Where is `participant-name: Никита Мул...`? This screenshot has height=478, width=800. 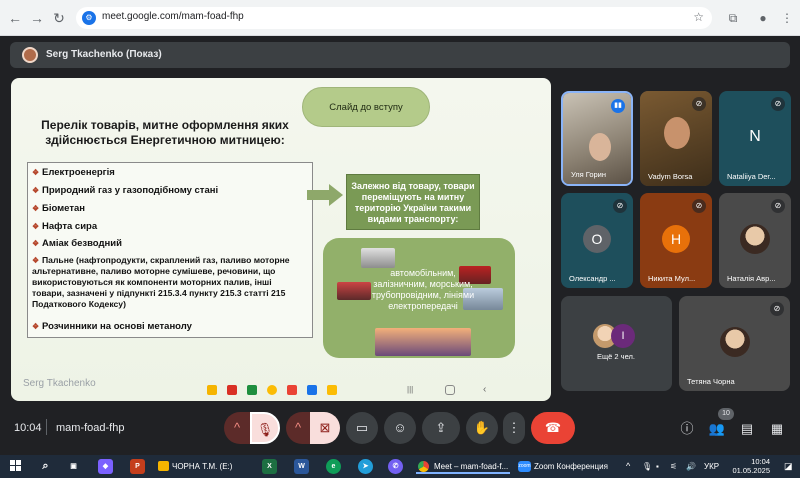
participant-name: Никита Мул... is located at coordinates (672, 278).